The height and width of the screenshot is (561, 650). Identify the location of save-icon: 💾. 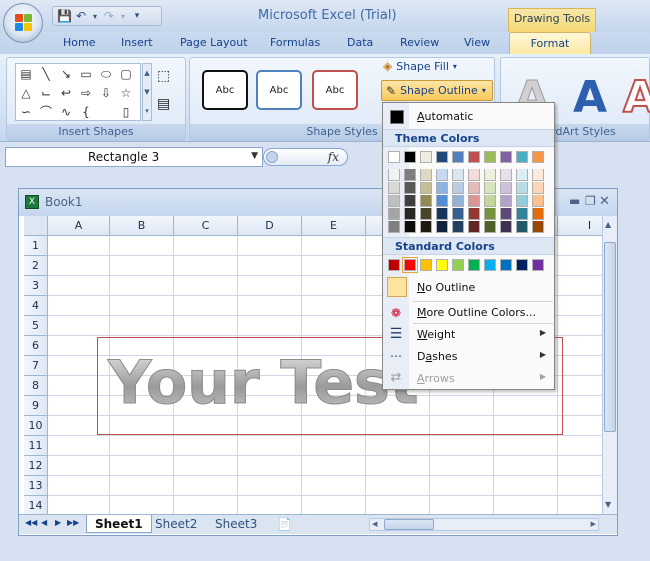
(64, 16).